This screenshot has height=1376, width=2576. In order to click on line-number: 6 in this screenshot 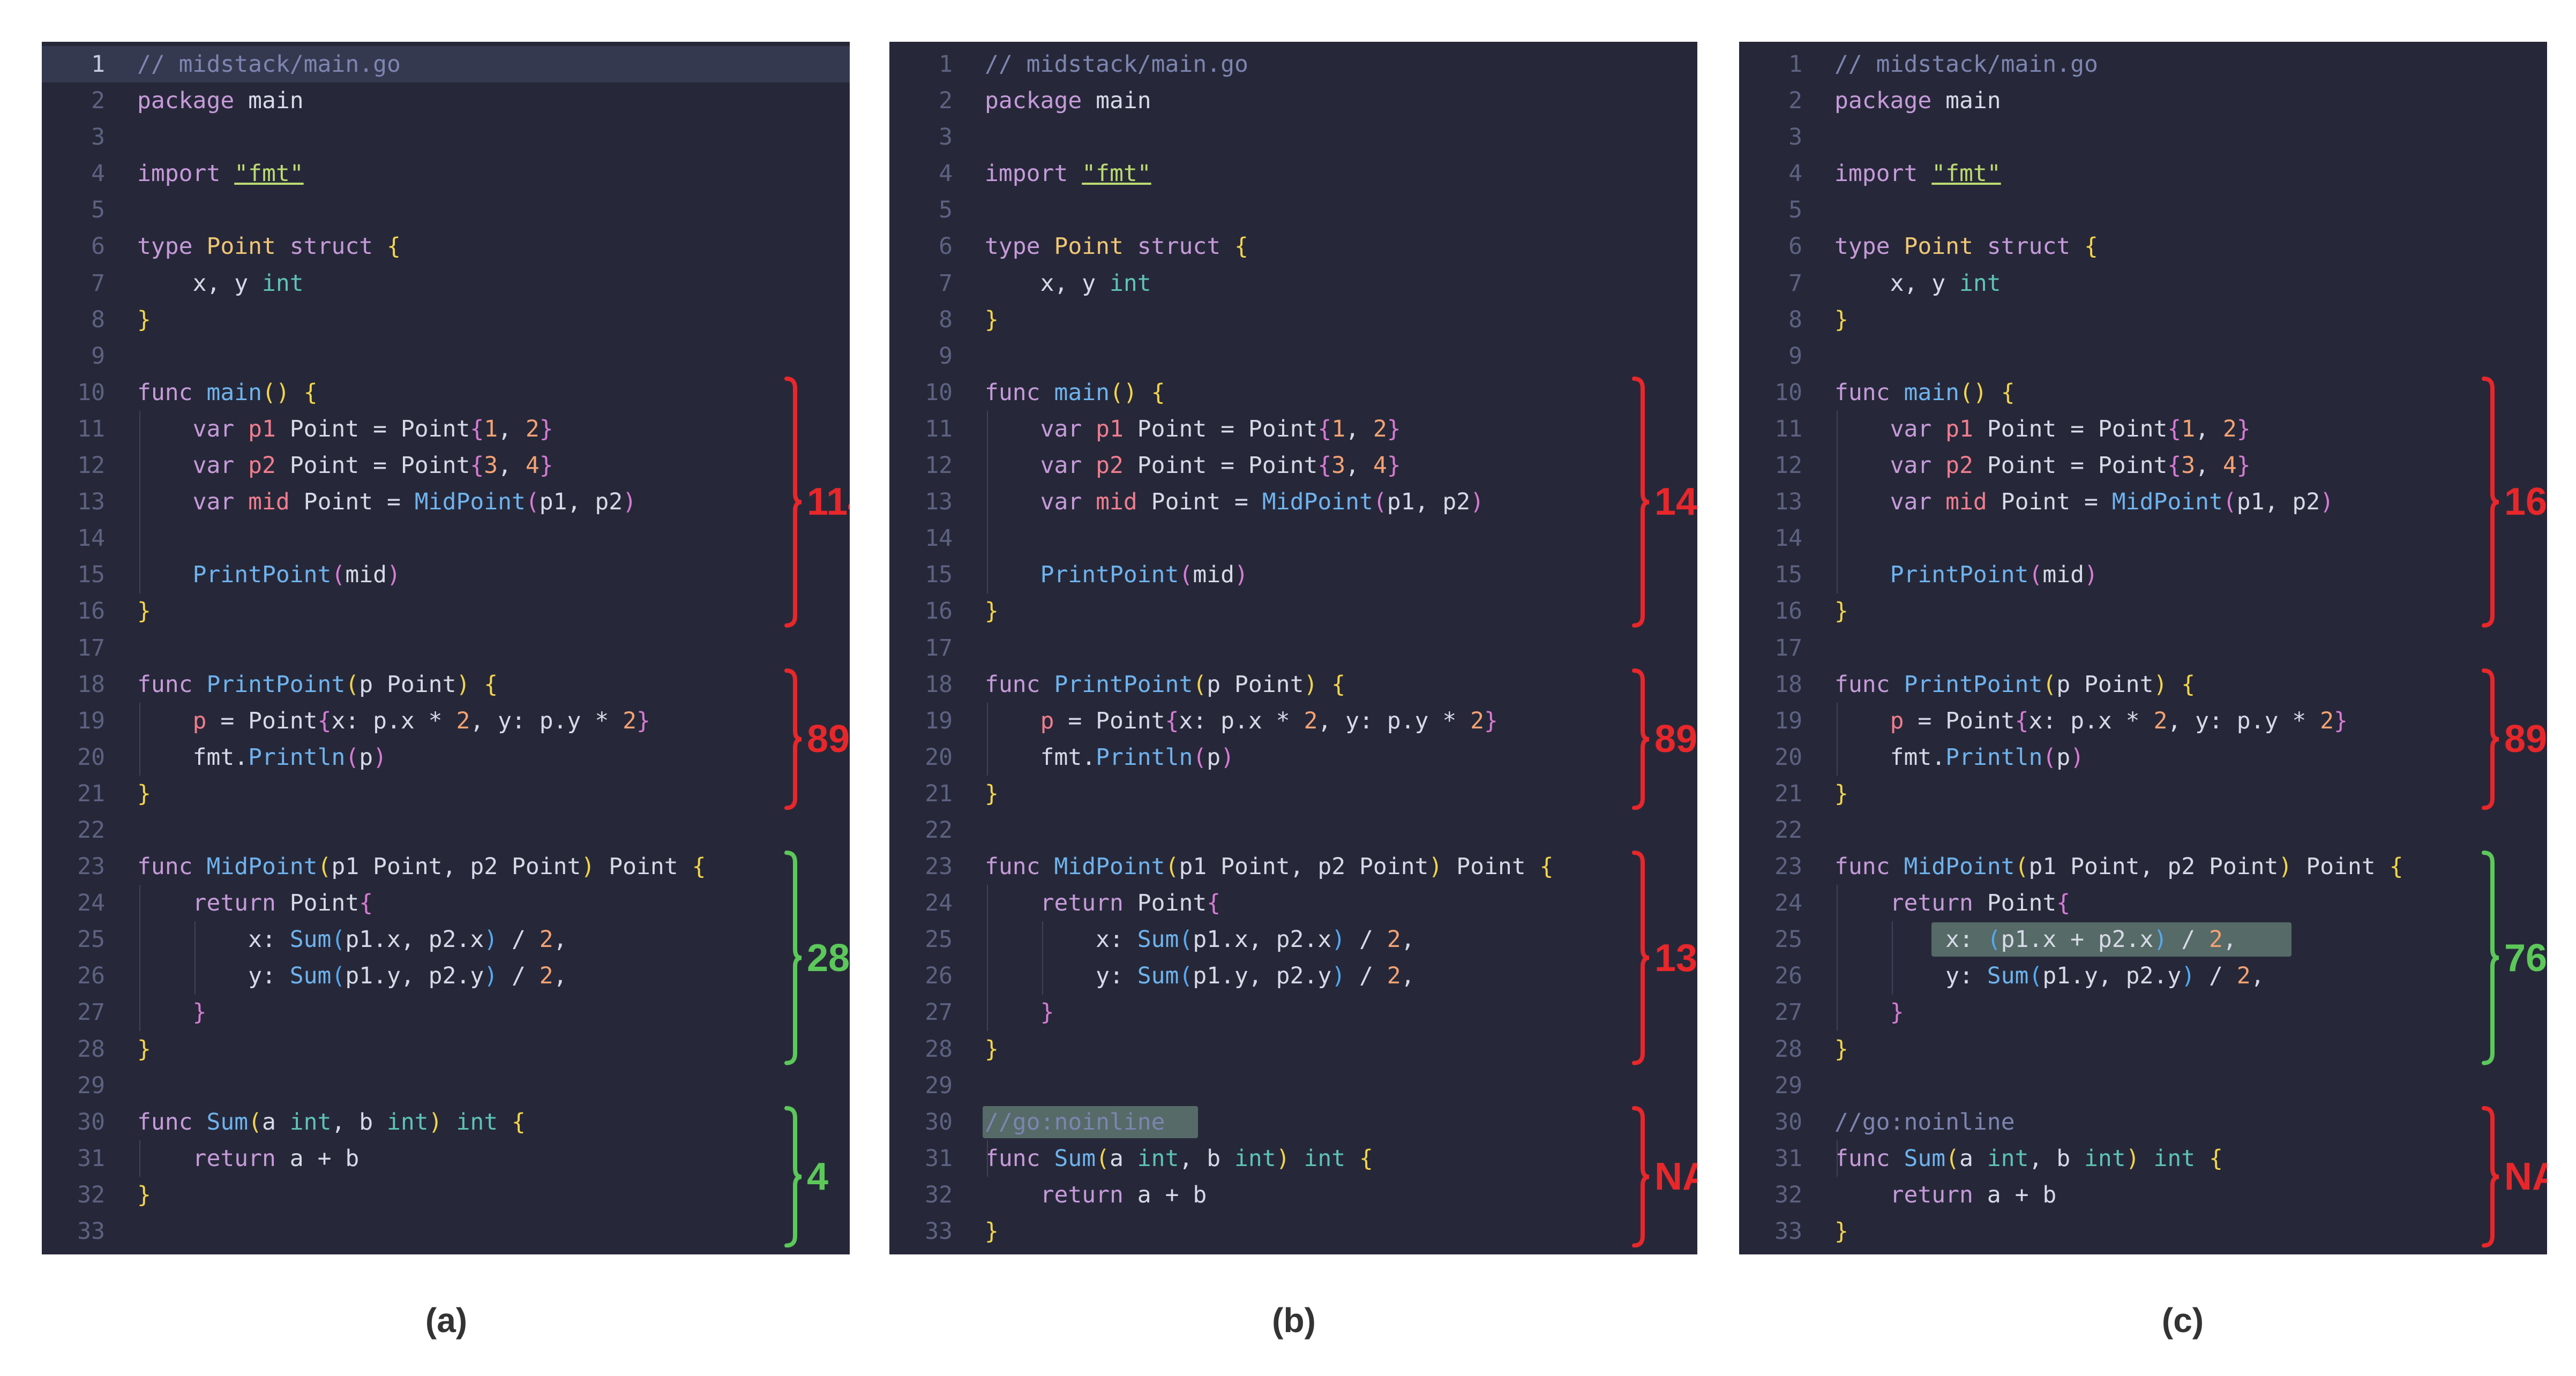, I will do `click(1795, 246)`.